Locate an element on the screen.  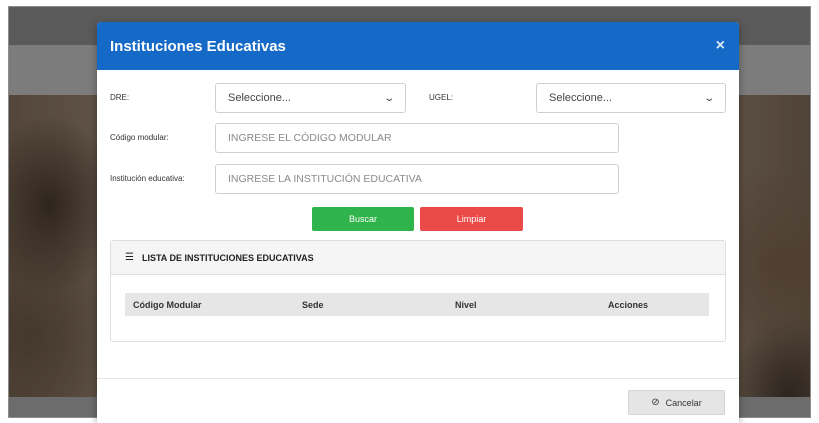
list-title: LISTA DE INSTITUCIONES EDUCATIVAS is located at coordinates (227, 257).